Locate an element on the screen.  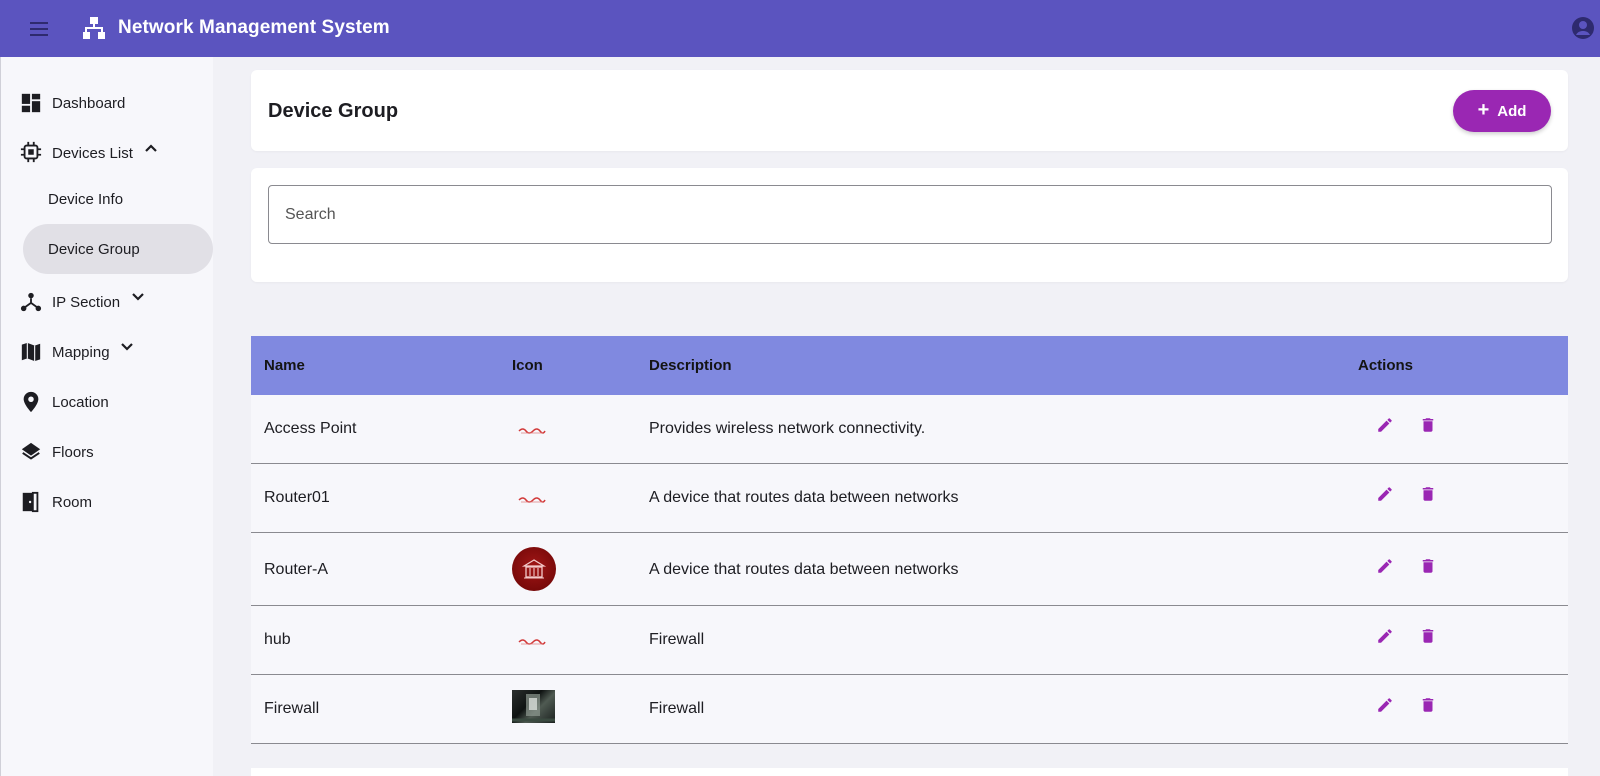
layers-icon is located at coordinates (31, 451).